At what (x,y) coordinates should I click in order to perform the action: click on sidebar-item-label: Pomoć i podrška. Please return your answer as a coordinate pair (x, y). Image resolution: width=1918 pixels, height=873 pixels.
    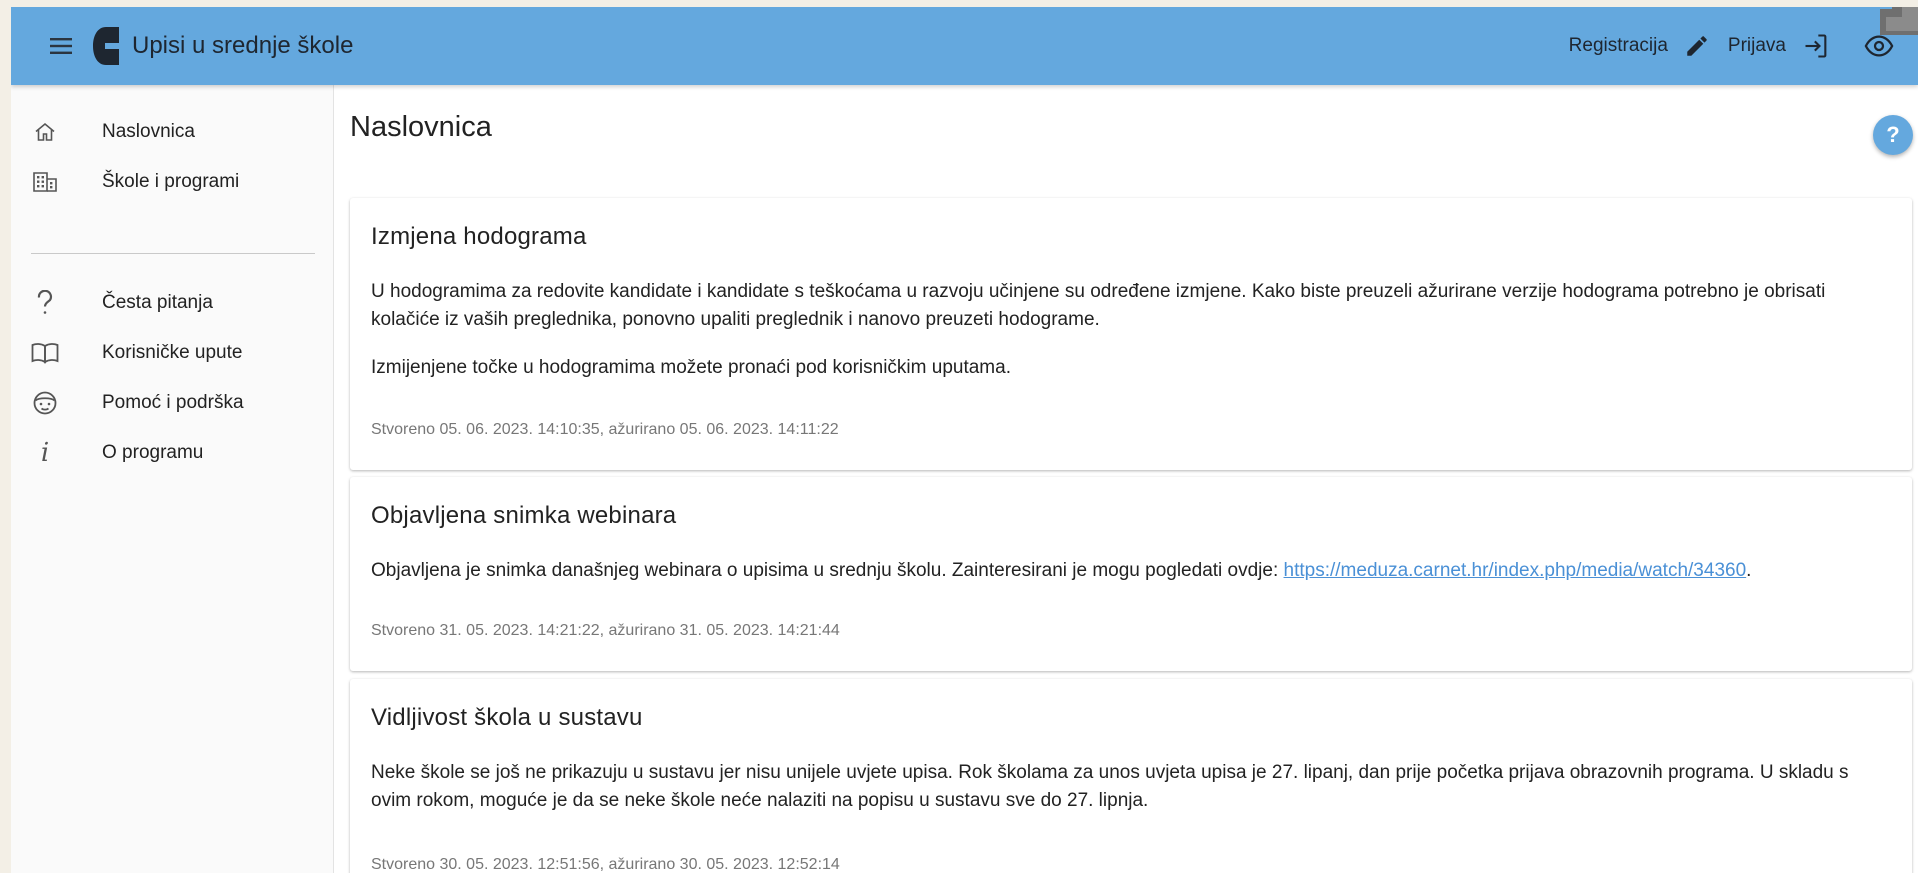
    Looking at the image, I should click on (173, 402).